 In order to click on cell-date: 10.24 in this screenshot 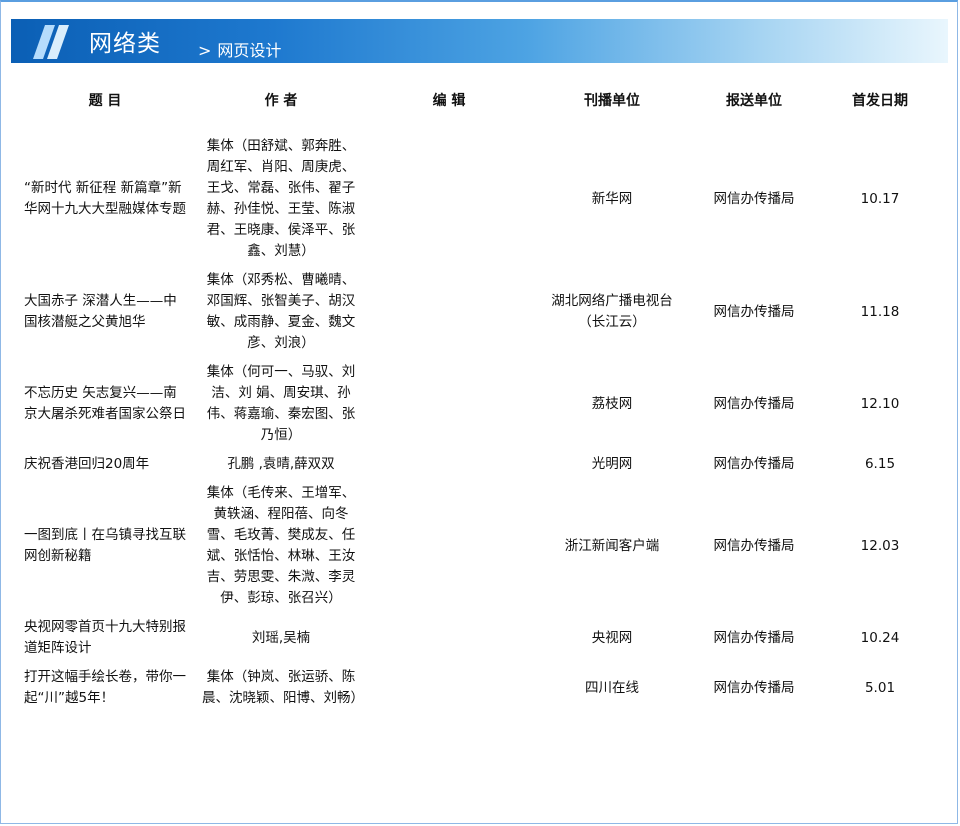, I will do `click(880, 637)`.